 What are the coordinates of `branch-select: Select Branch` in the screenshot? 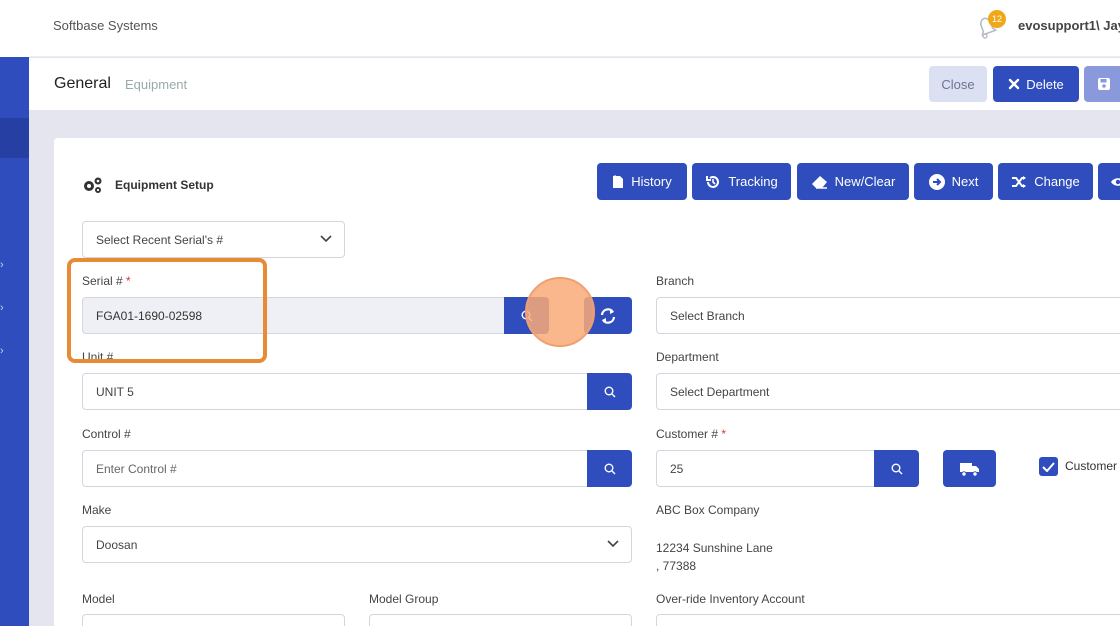 It's located at (888, 315).